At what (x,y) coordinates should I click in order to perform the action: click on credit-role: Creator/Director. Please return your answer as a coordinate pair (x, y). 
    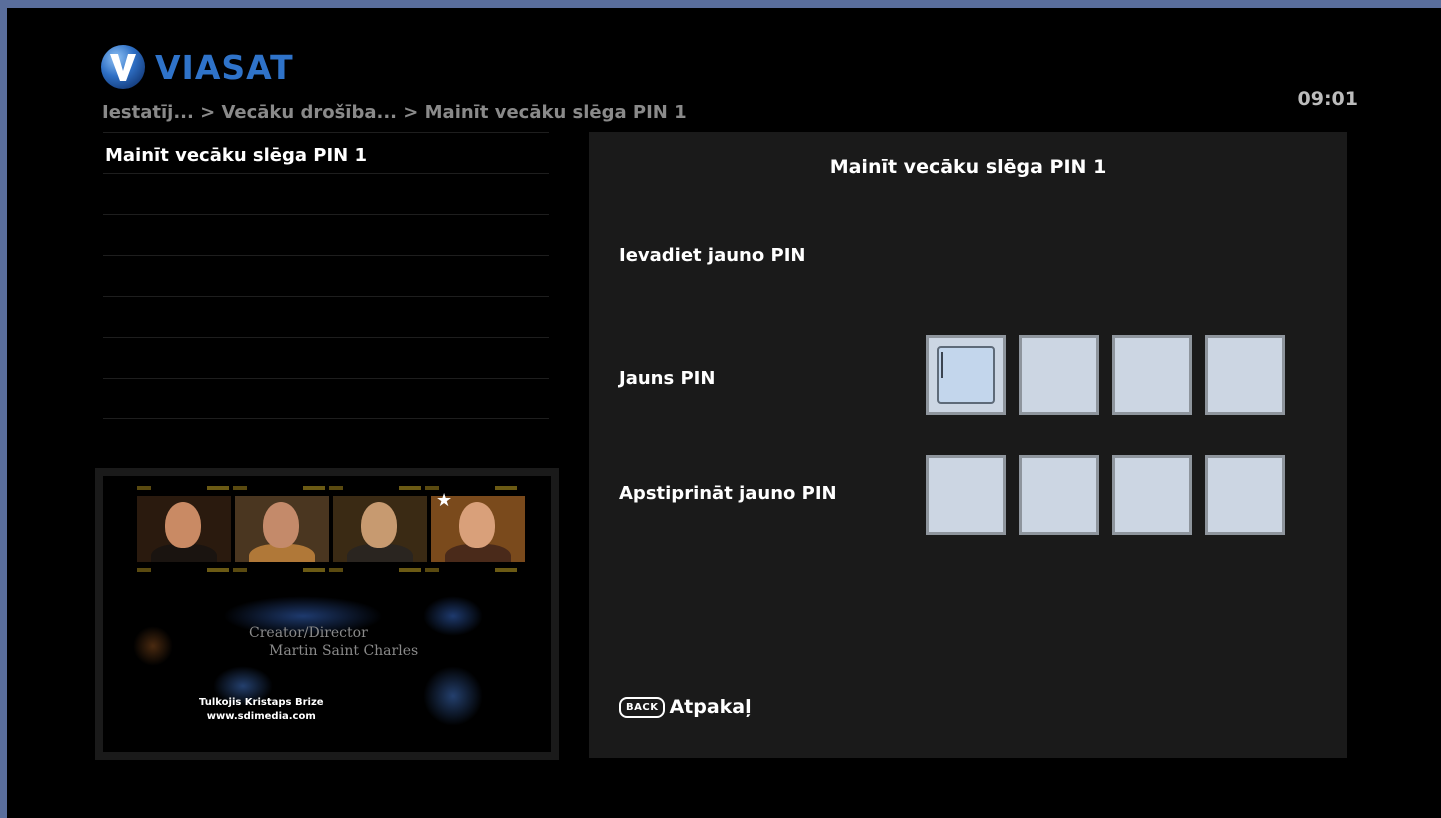
    Looking at the image, I should click on (308, 633).